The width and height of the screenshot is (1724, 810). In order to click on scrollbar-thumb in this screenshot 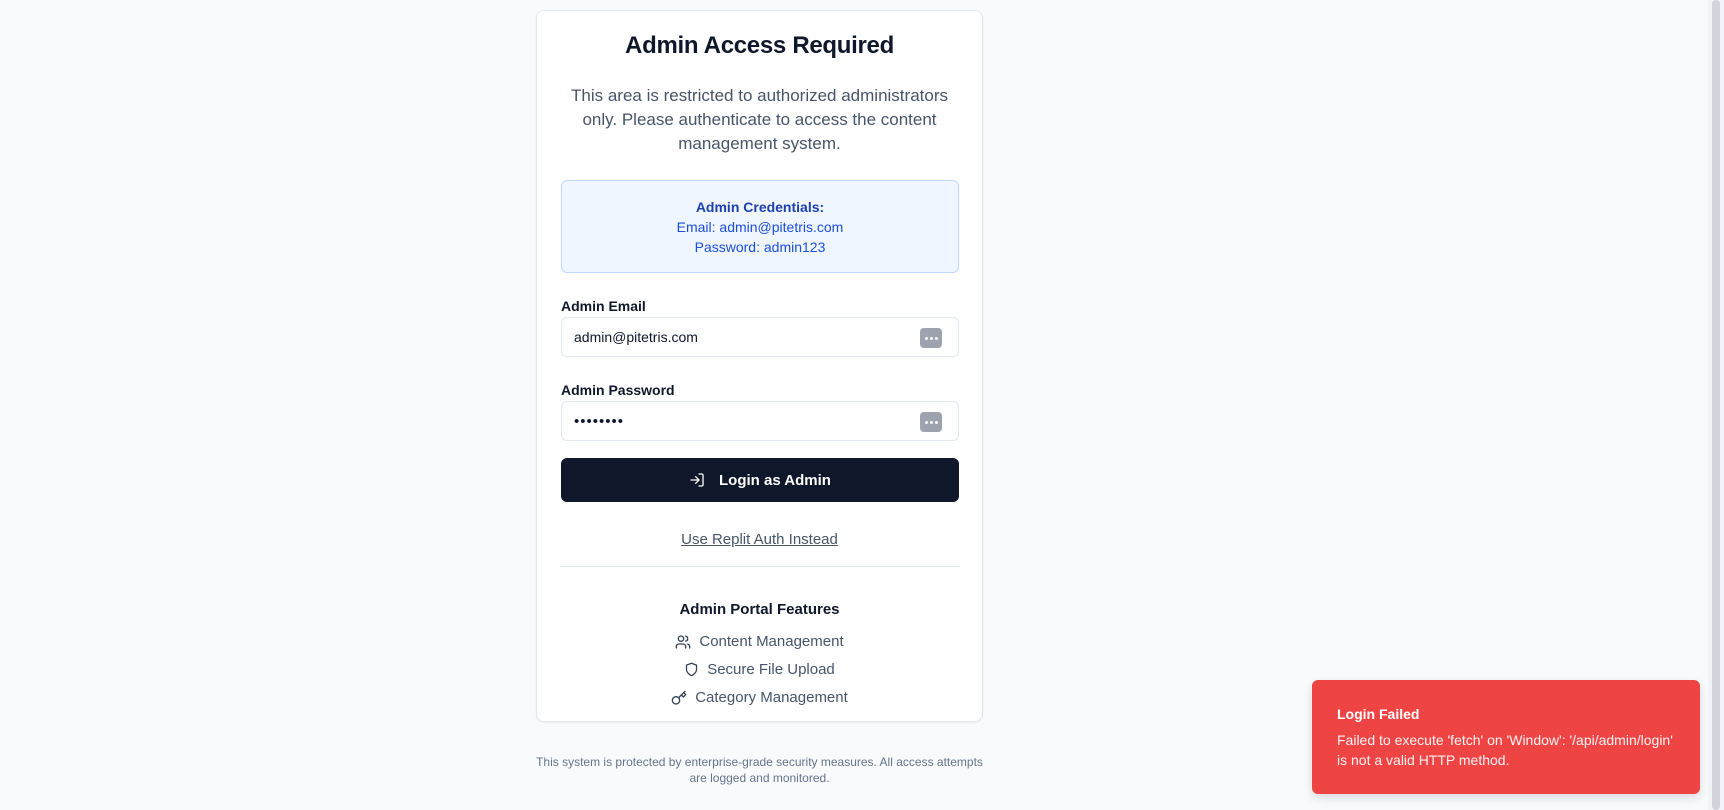, I will do `click(1716, 405)`.